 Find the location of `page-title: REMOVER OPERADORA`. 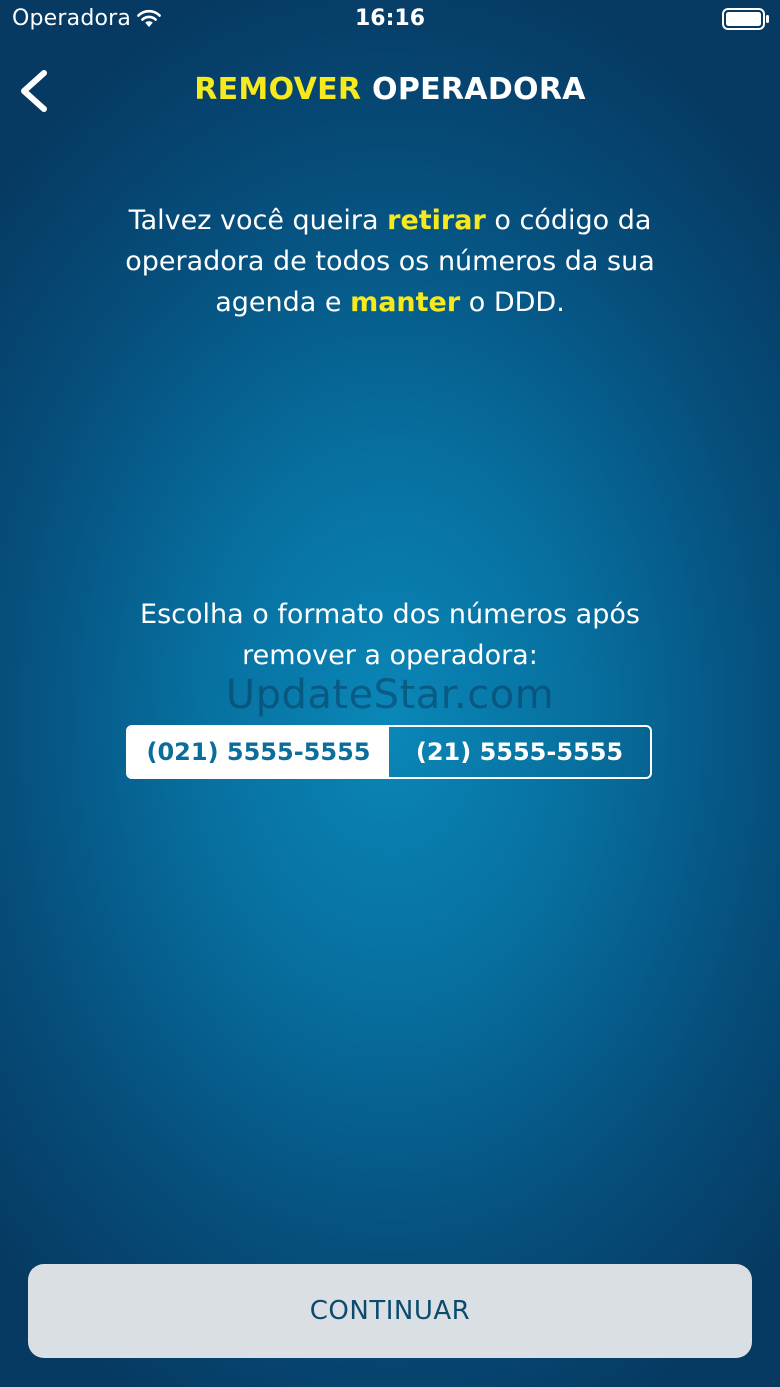

page-title: REMOVER OPERADORA is located at coordinates (390, 89).